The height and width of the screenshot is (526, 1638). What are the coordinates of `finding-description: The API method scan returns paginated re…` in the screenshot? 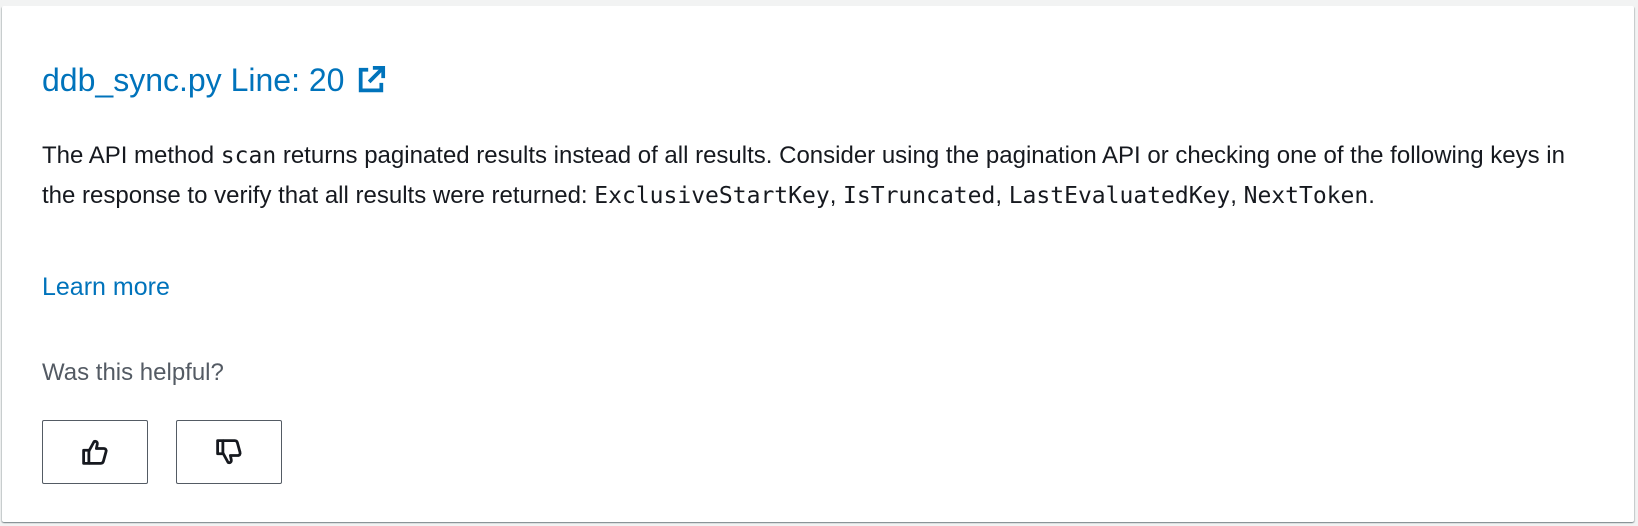 It's located at (812, 176).